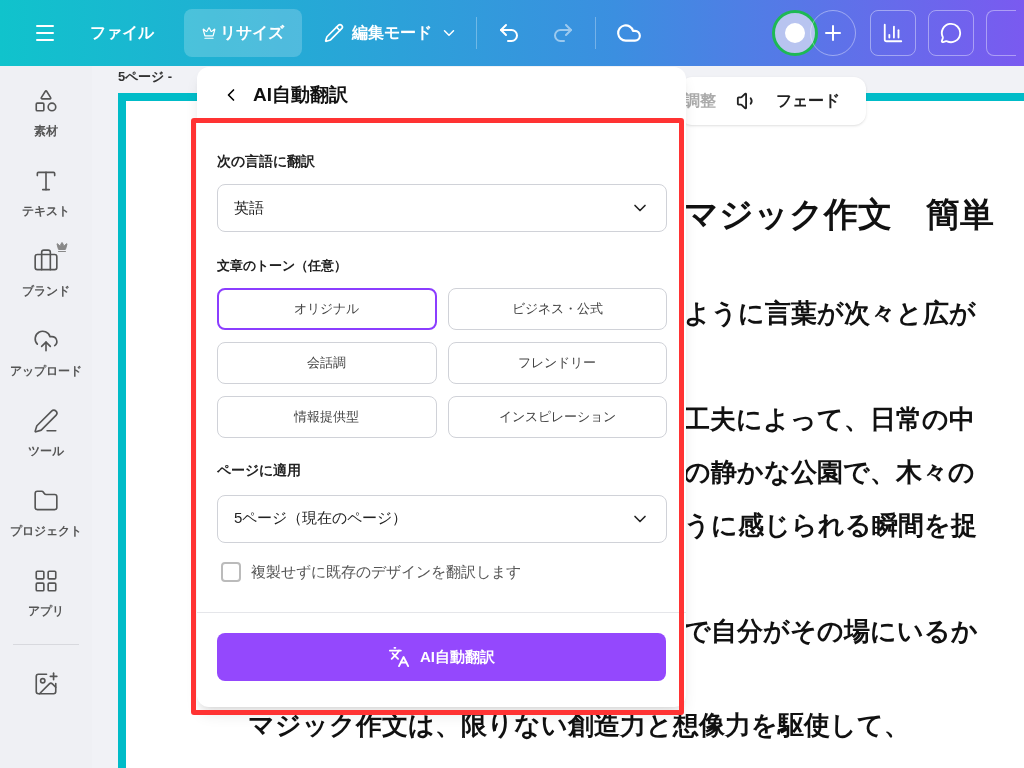  What do you see at coordinates (557, 362) in the screenshot?
I see `tone-option: フレンドリー` at bounding box center [557, 362].